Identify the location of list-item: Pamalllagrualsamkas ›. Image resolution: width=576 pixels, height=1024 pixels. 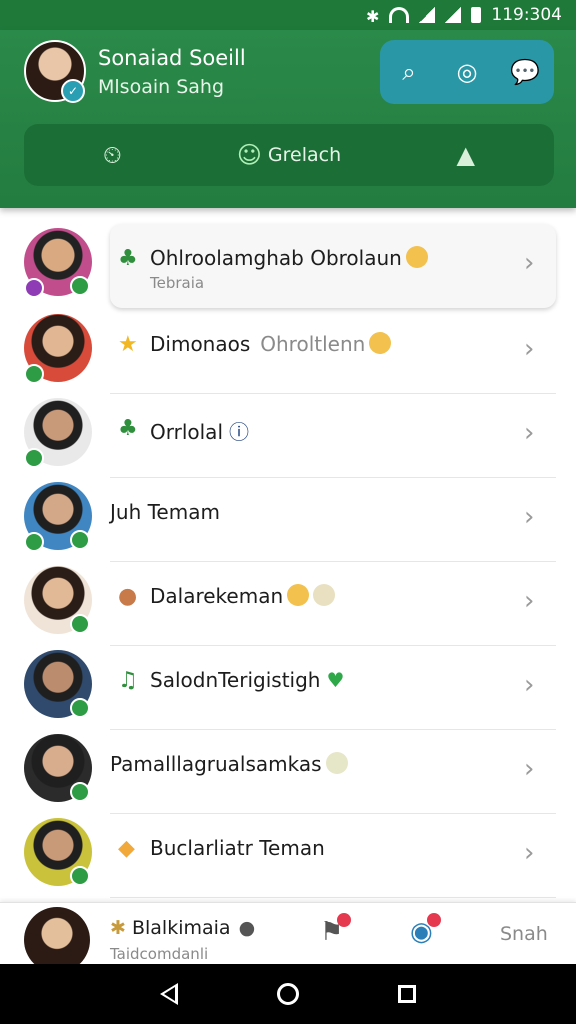
(288, 772).